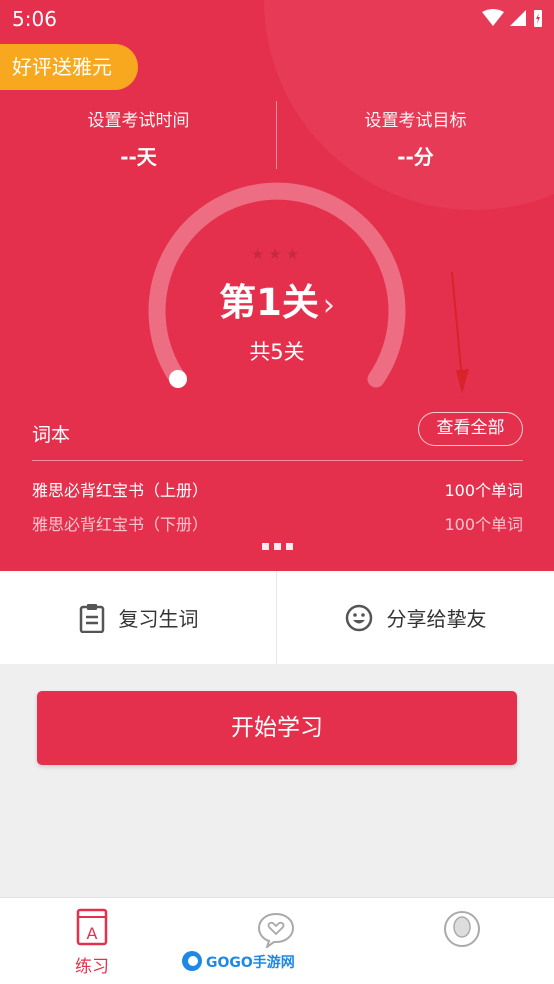 The height and width of the screenshot is (984, 554). What do you see at coordinates (34, 19) in the screenshot?
I see `status-time: 5:06` at bounding box center [34, 19].